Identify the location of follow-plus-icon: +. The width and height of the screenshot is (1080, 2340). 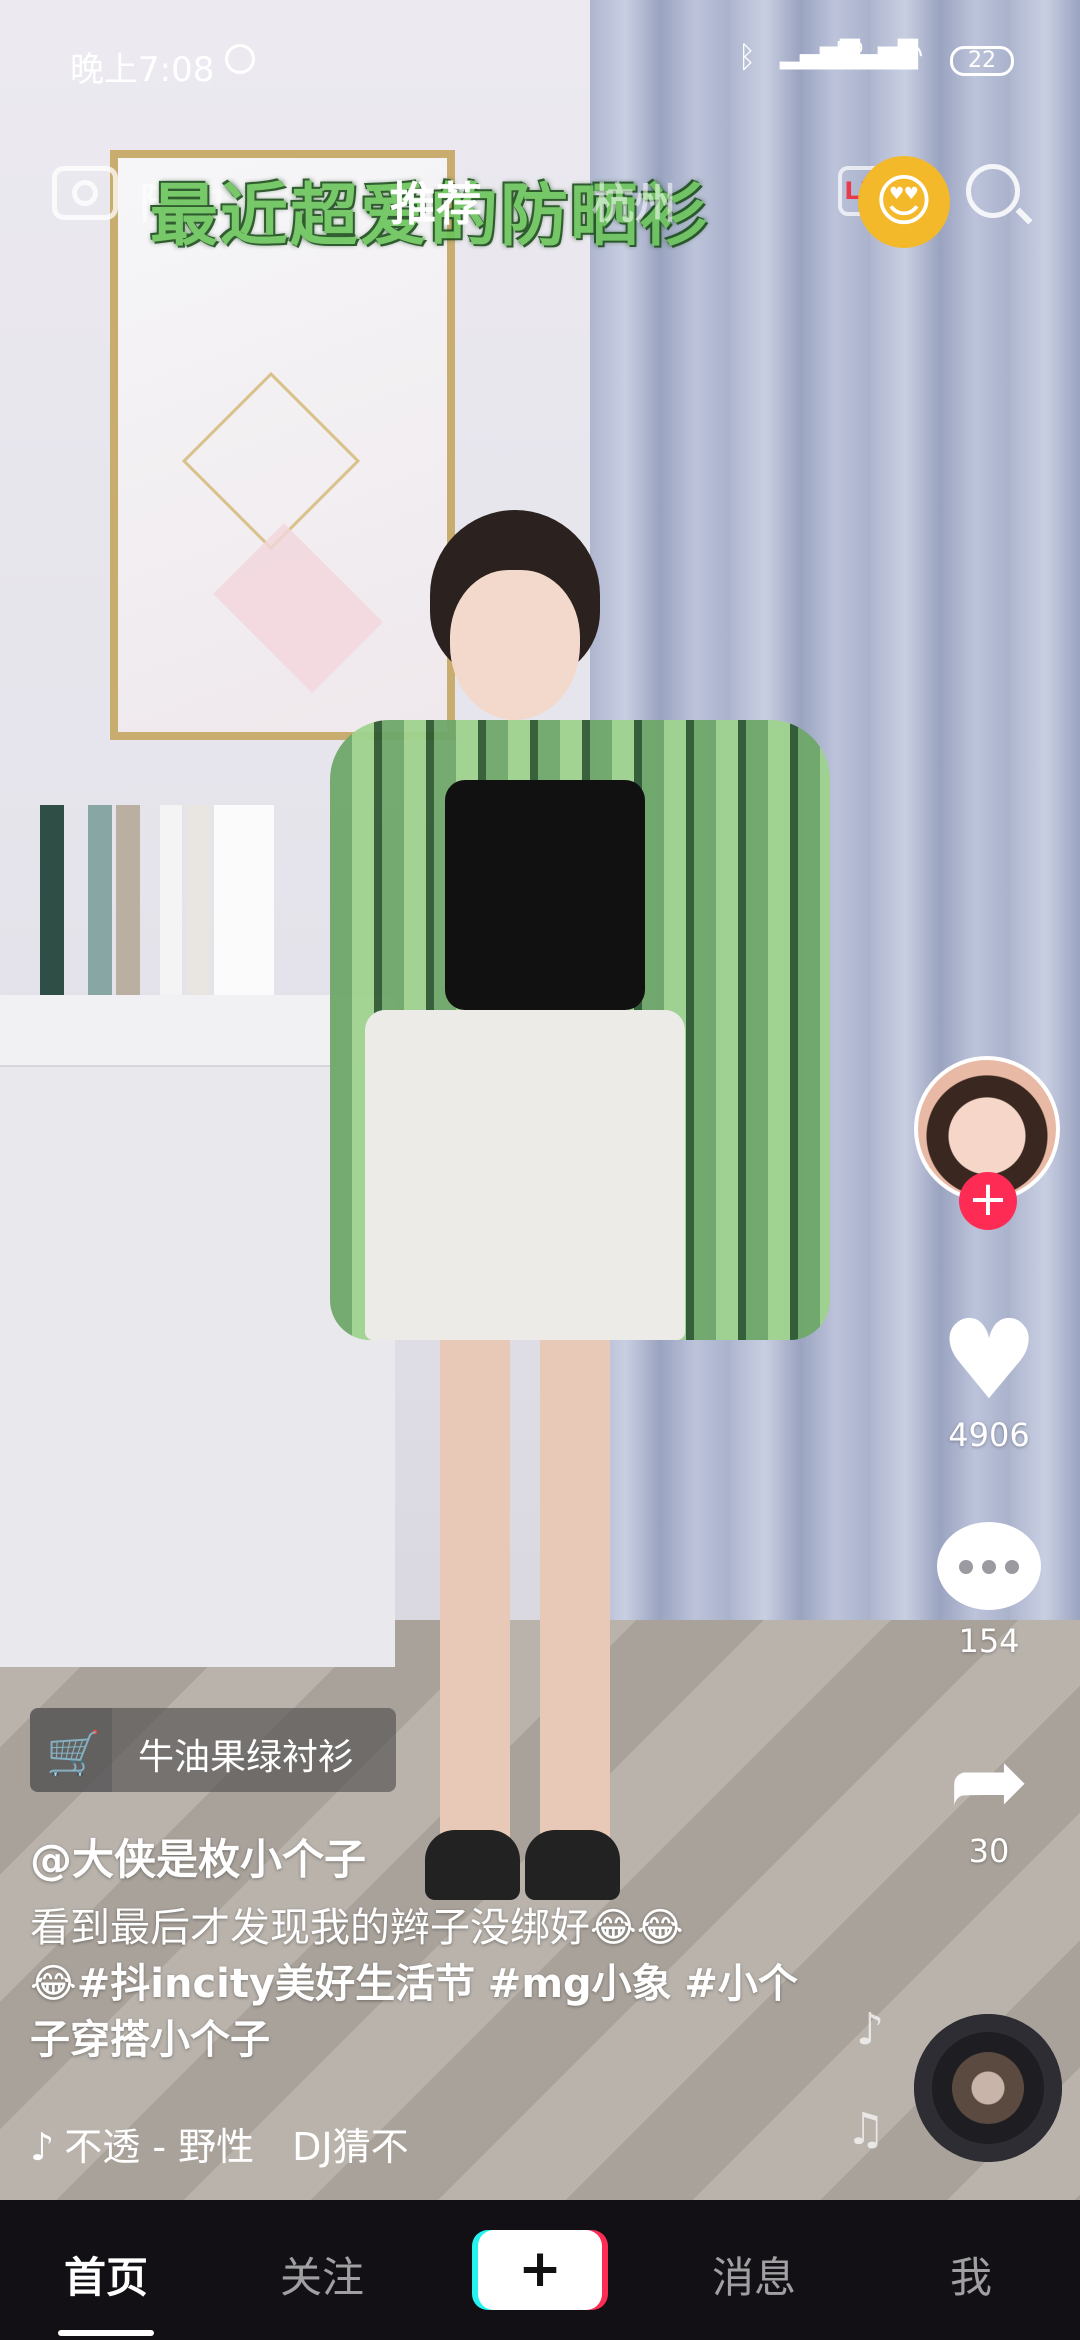
(988, 1201).